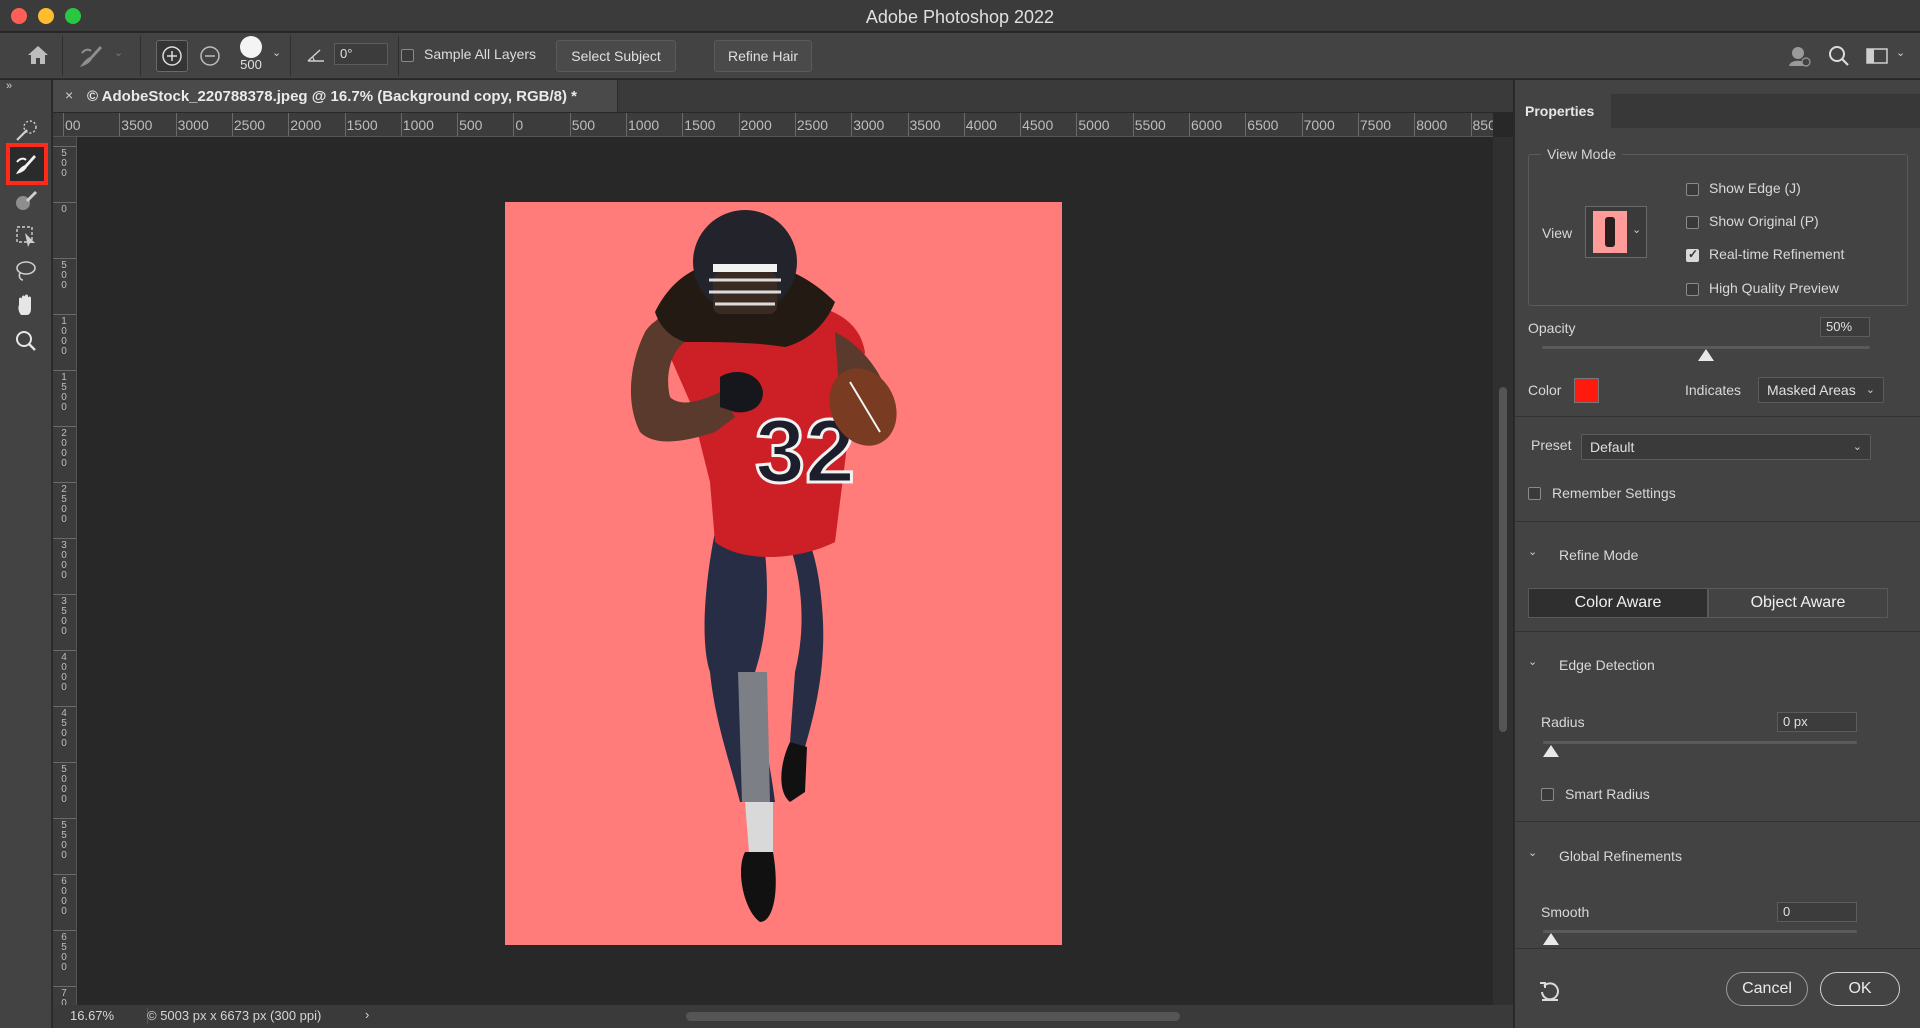 Image resolution: width=1920 pixels, height=1028 pixels. What do you see at coordinates (1551, 939) in the screenshot?
I see `smooth-slider-thumb` at bounding box center [1551, 939].